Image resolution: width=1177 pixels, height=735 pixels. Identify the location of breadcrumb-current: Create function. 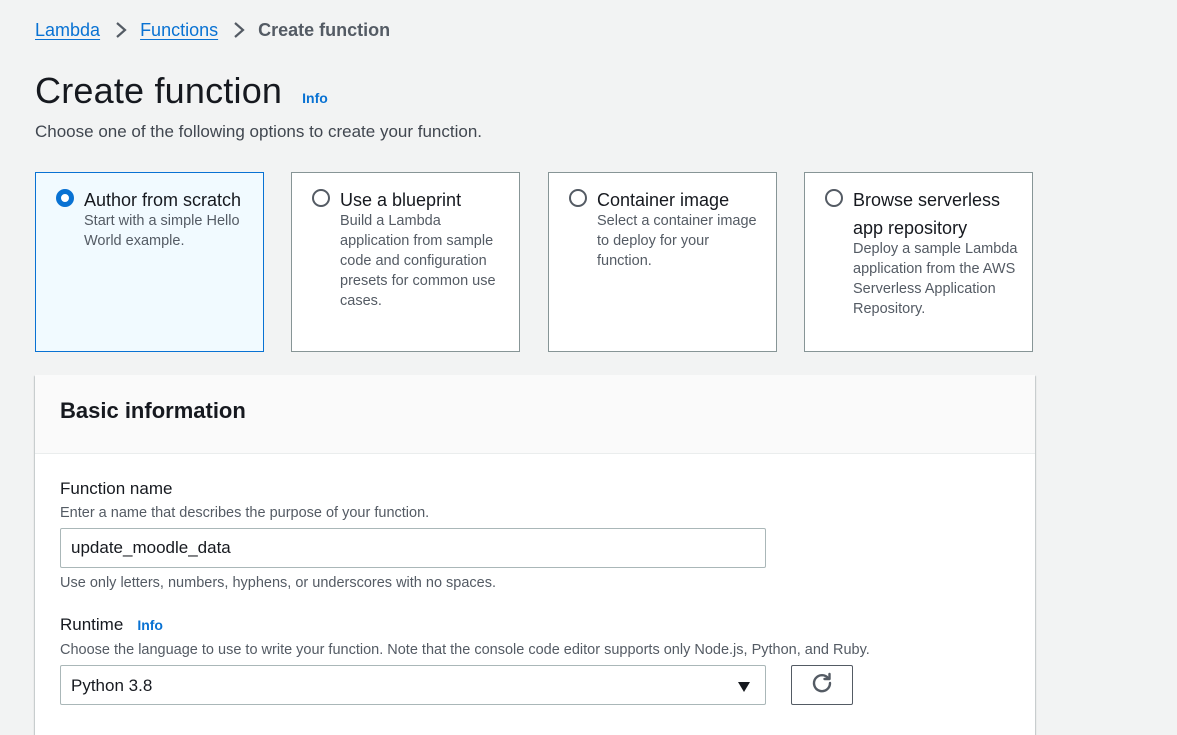
(324, 29).